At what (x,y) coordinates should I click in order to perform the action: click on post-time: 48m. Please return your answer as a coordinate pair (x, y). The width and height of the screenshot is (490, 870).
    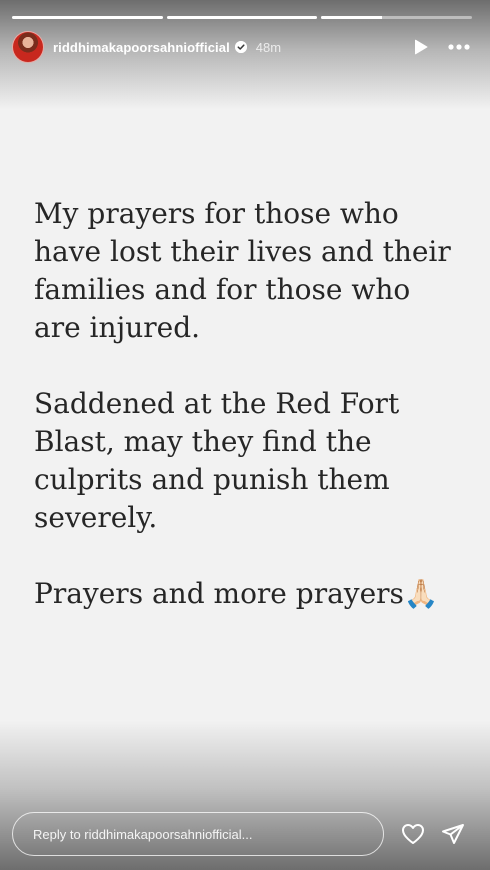
    Looking at the image, I should click on (268, 47).